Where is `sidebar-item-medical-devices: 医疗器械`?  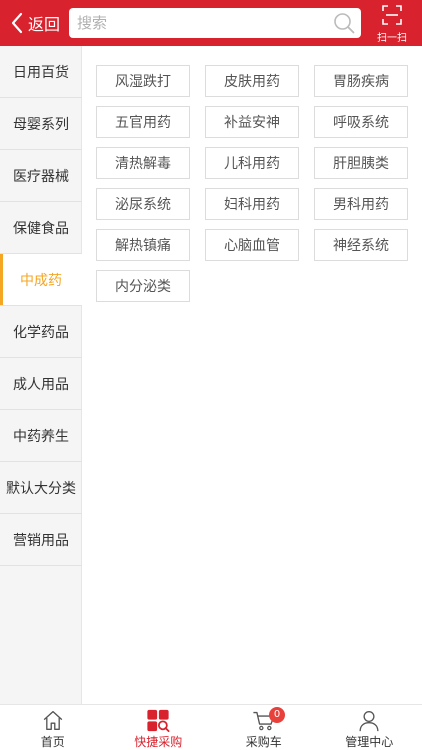 sidebar-item-medical-devices: 医疗器械 is located at coordinates (41, 176).